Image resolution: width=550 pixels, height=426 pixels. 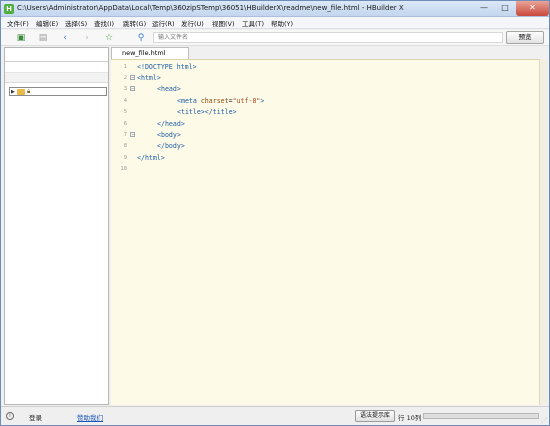 I want to click on line-number: 6, so click(x=125, y=124).